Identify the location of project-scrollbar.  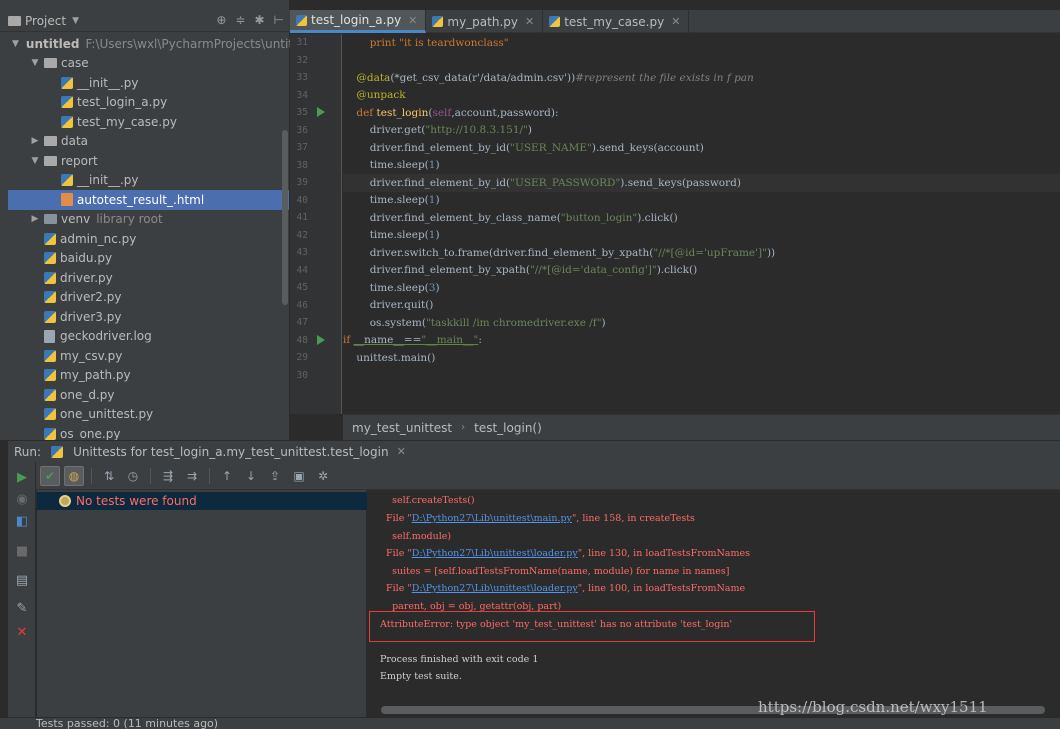
(285, 217).